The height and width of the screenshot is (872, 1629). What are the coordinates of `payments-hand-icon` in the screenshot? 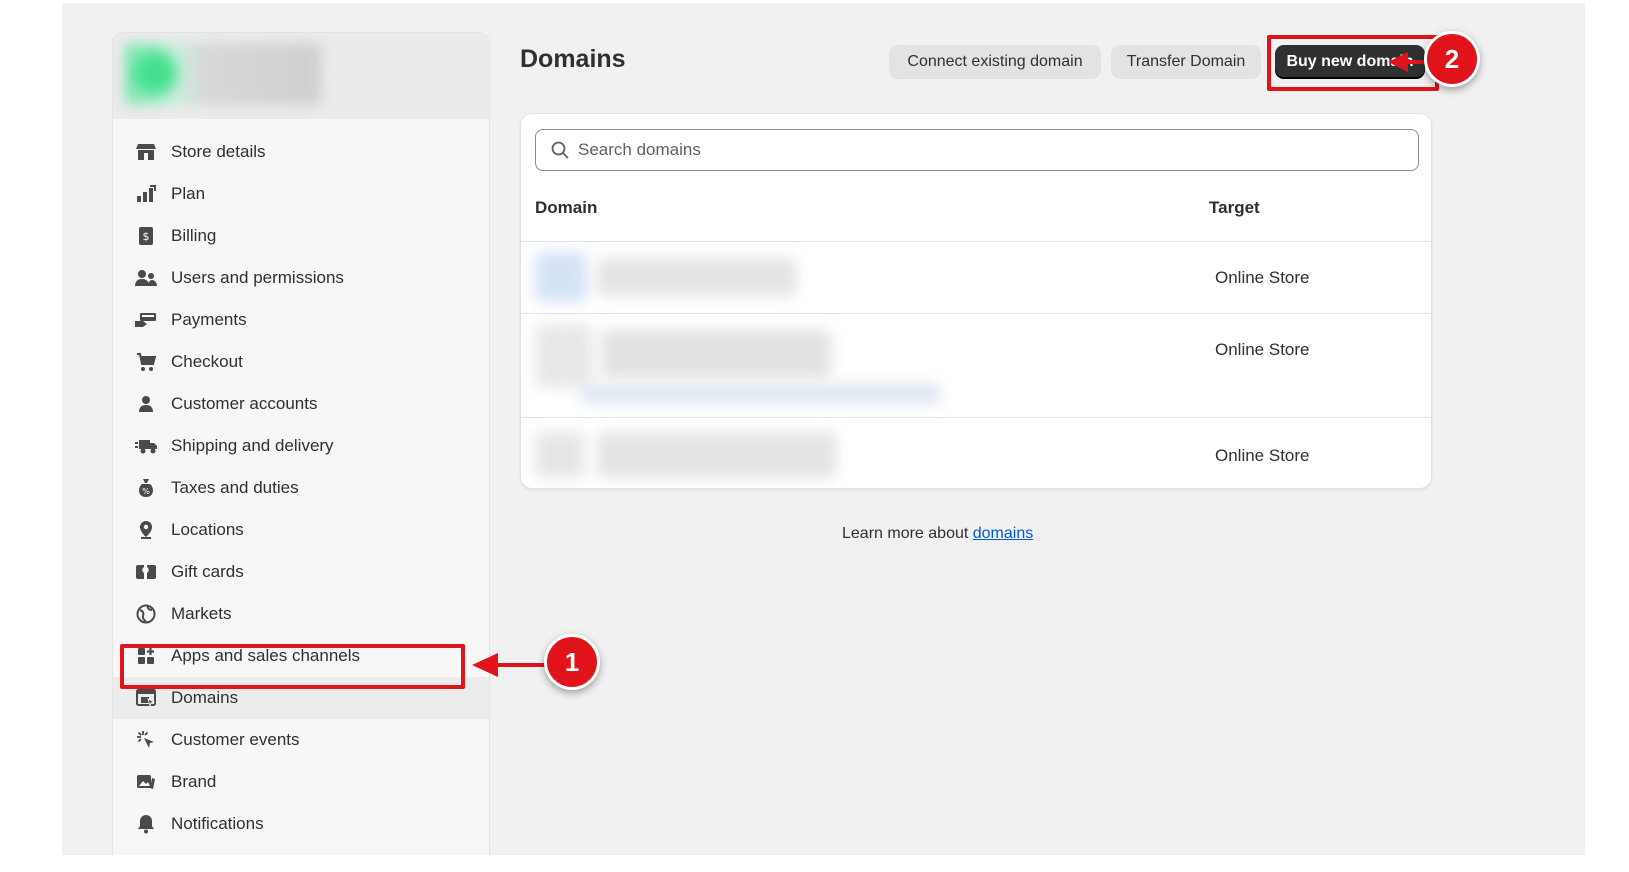 It's located at (146, 320).